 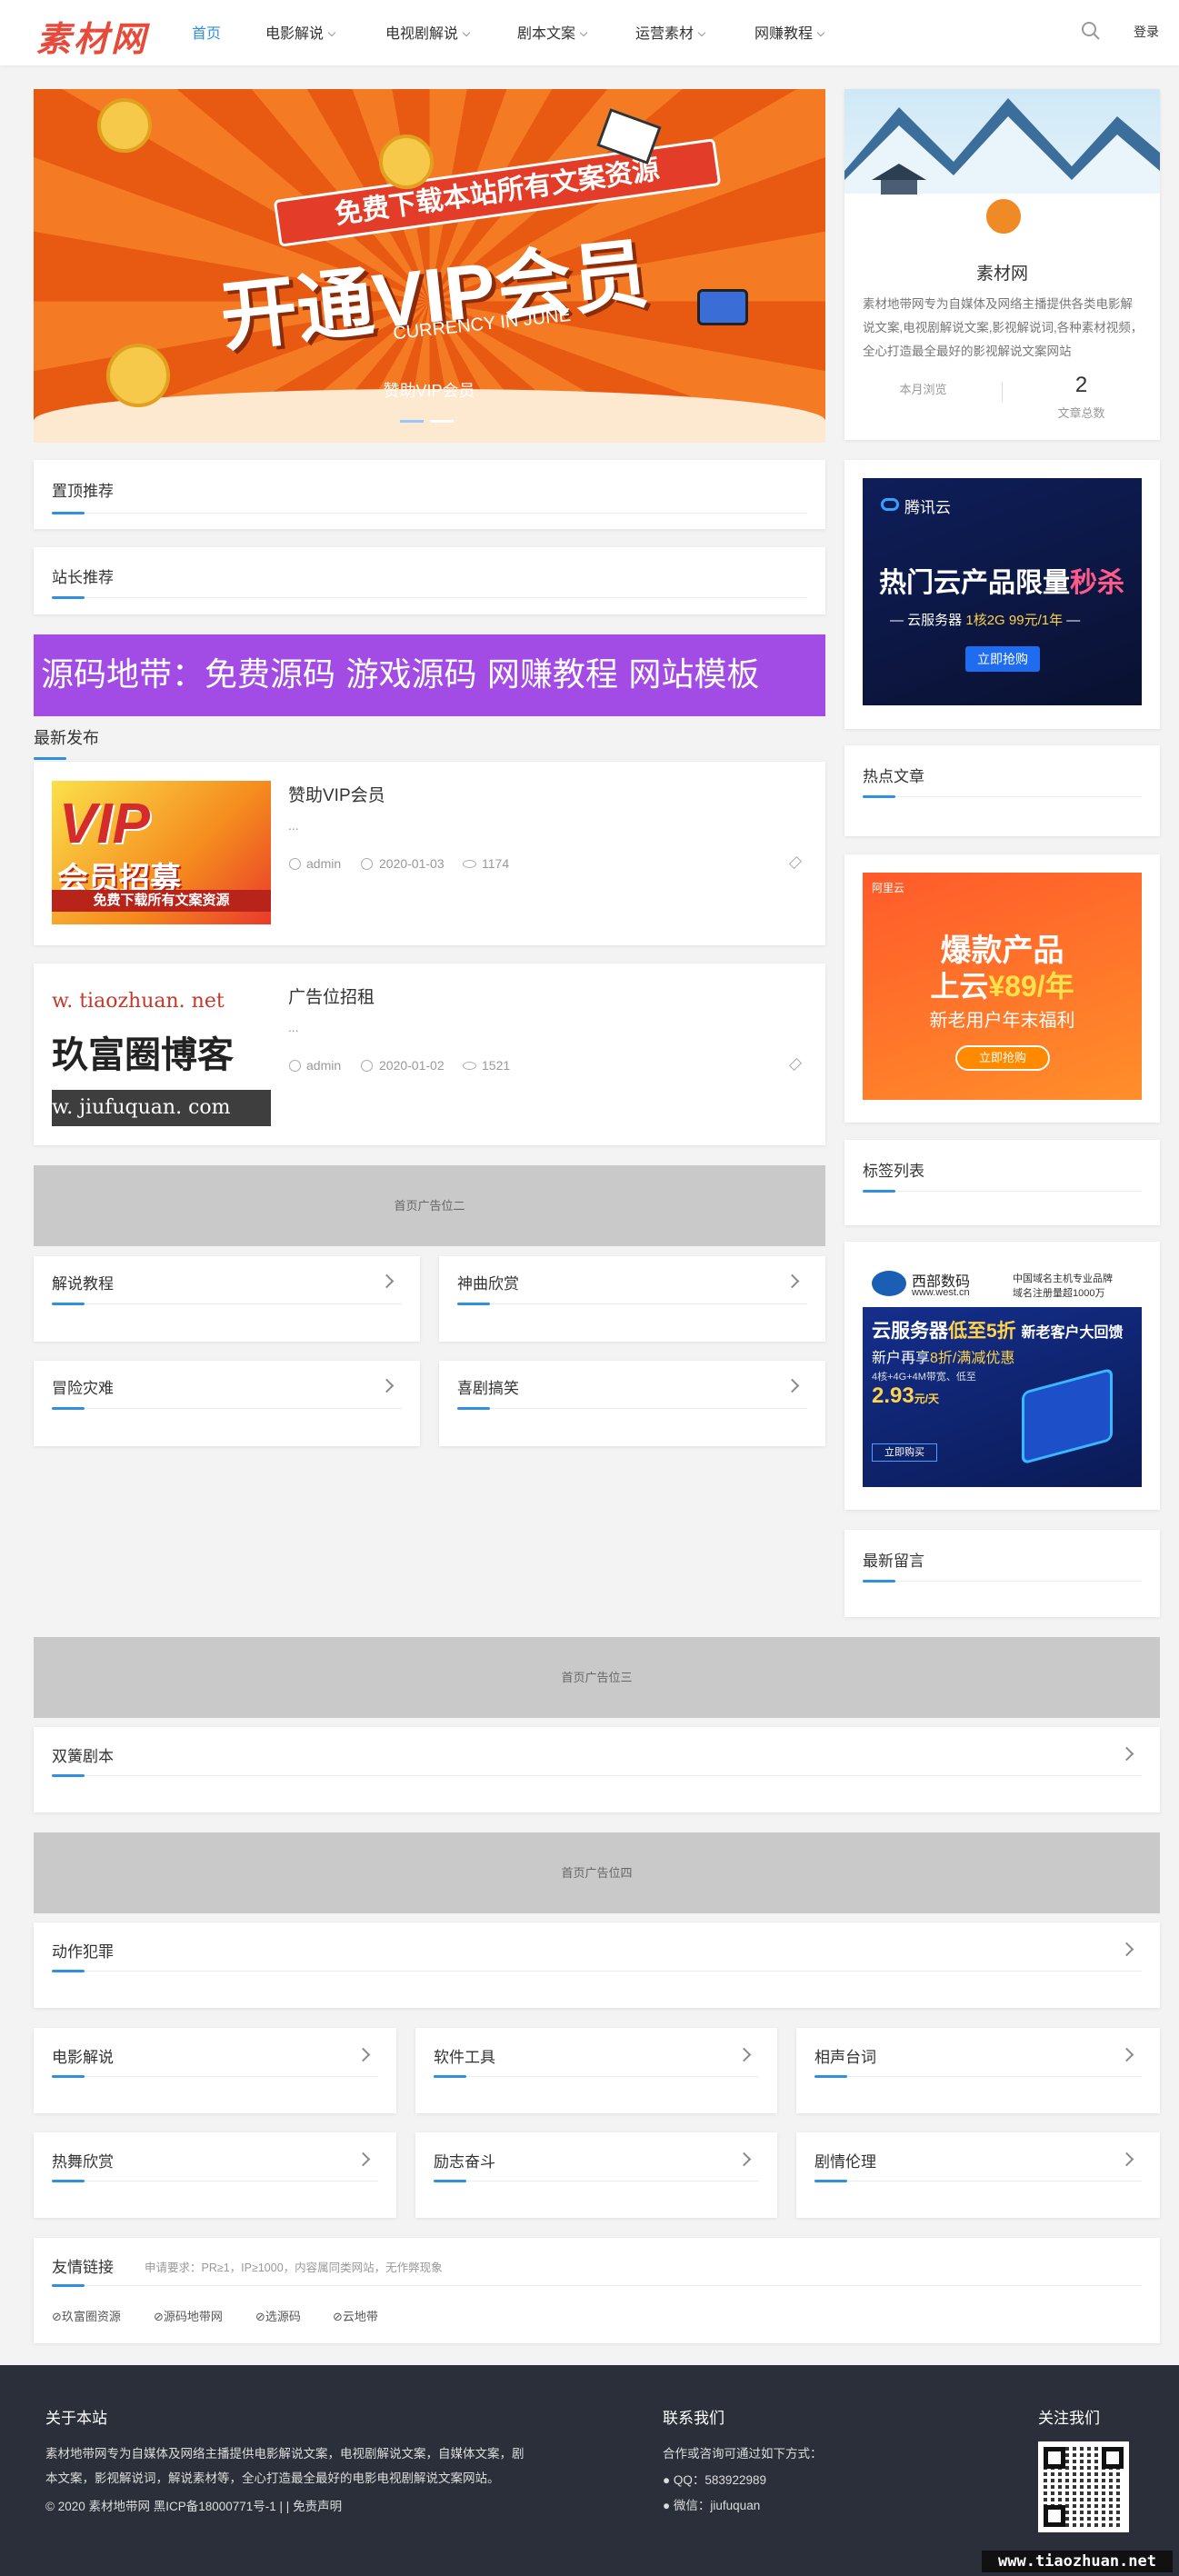 What do you see at coordinates (428, 32) in the screenshot?
I see `nav-tv-commentary: 电视剧解说` at bounding box center [428, 32].